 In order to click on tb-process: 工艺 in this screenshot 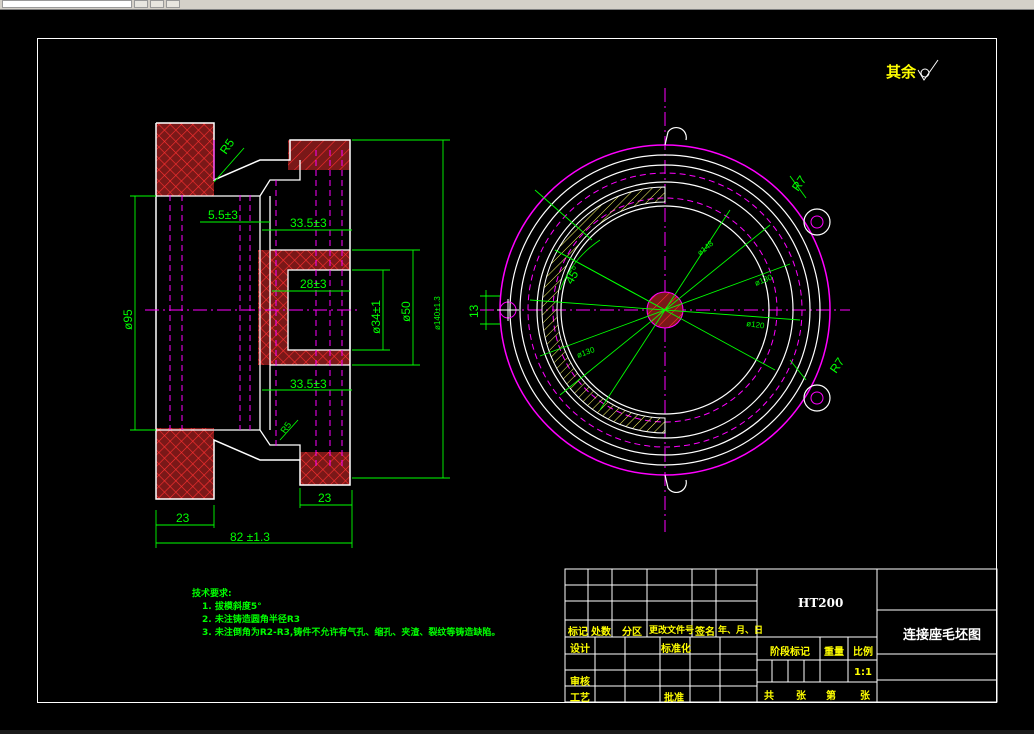, I will do `click(580, 698)`.